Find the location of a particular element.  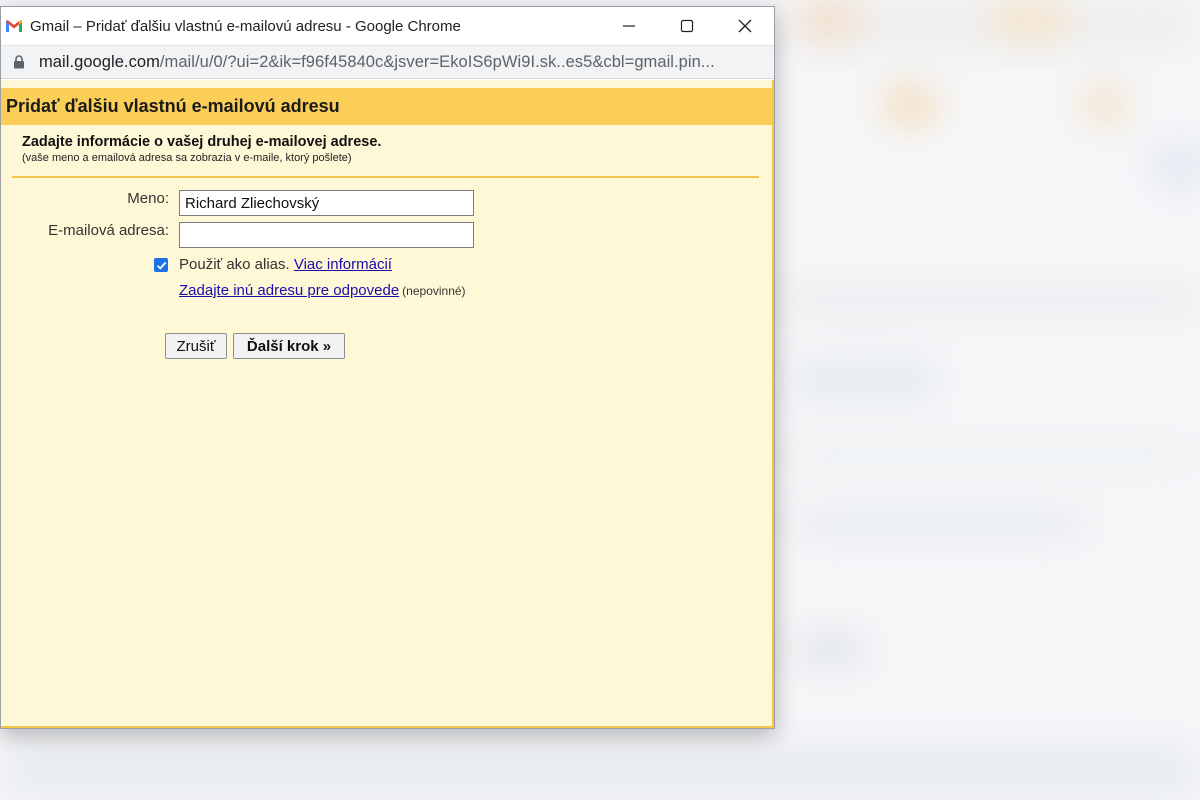

close-icon is located at coordinates (745, 26).